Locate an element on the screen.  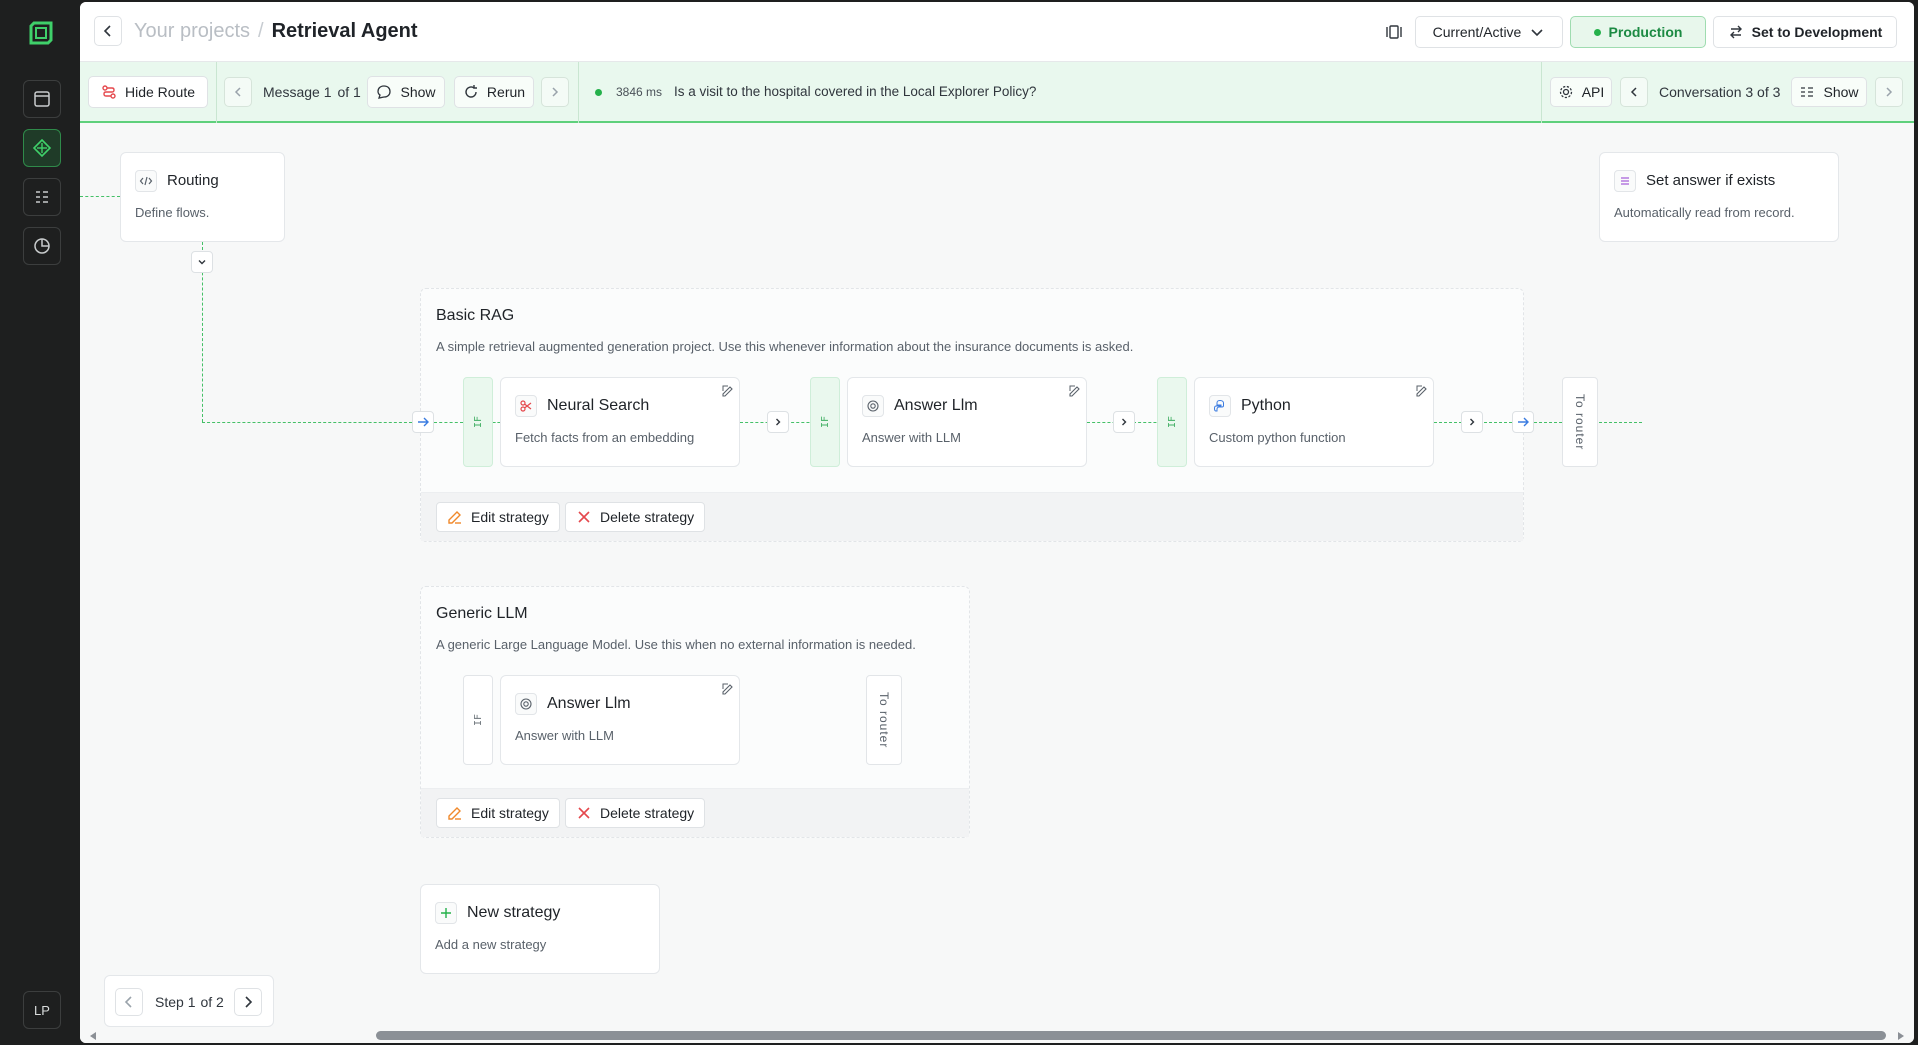
step-counter: Step 1 of 2 is located at coordinates (189, 1002).